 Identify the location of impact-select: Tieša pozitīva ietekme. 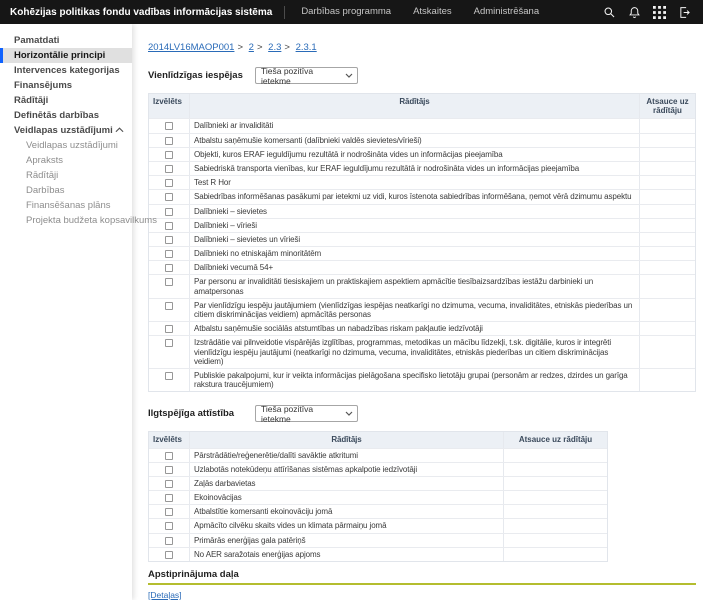
(306, 76).